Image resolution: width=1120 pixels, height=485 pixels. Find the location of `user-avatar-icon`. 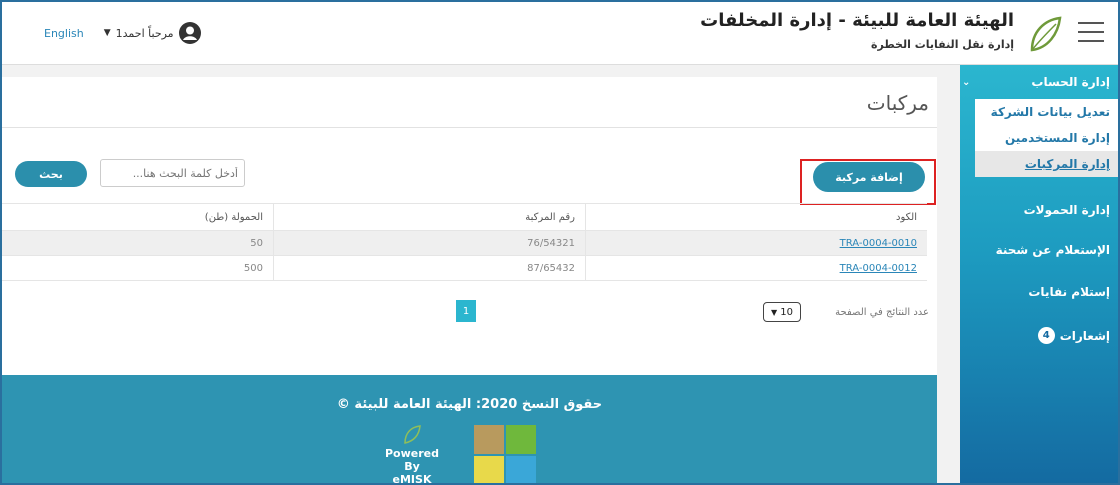

user-avatar-icon is located at coordinates (189, 33).